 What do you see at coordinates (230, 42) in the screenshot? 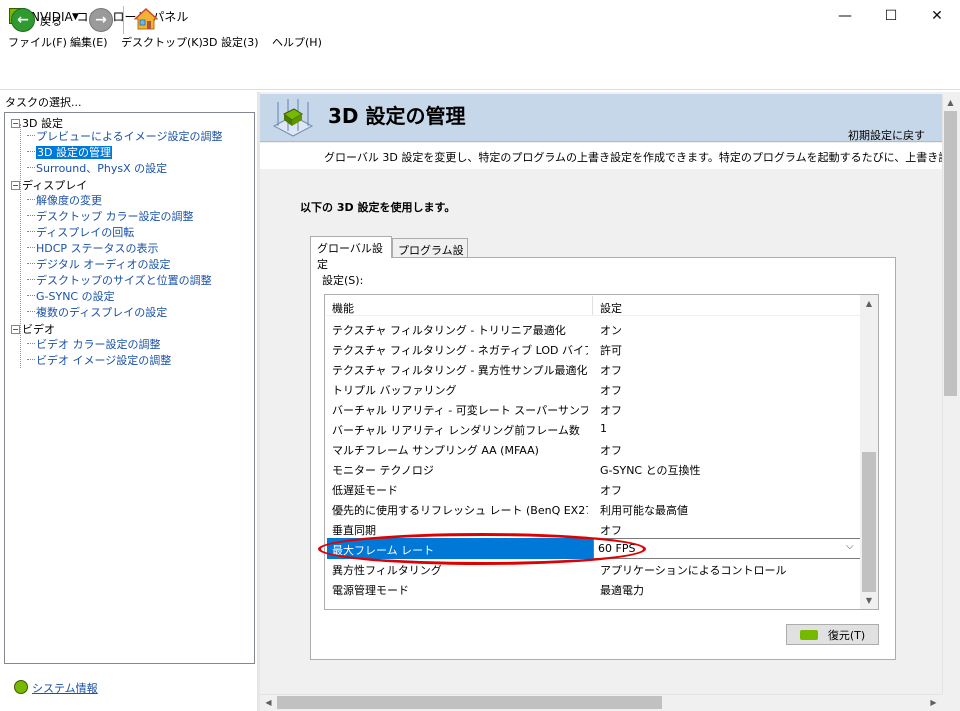
I see `menu-3d-settings: 3D 設定(3)` at bounding box center [230, 42].